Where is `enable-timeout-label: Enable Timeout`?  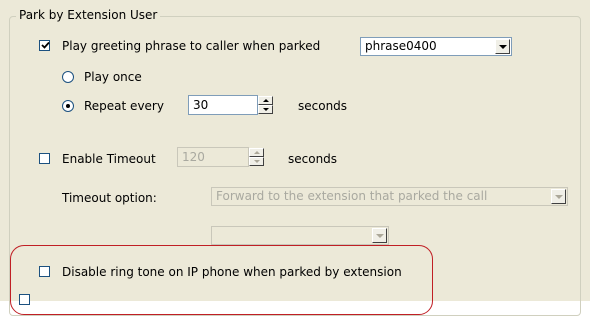
enable-timeout-label: Enable Timeout is located at coordinates (109, 159).